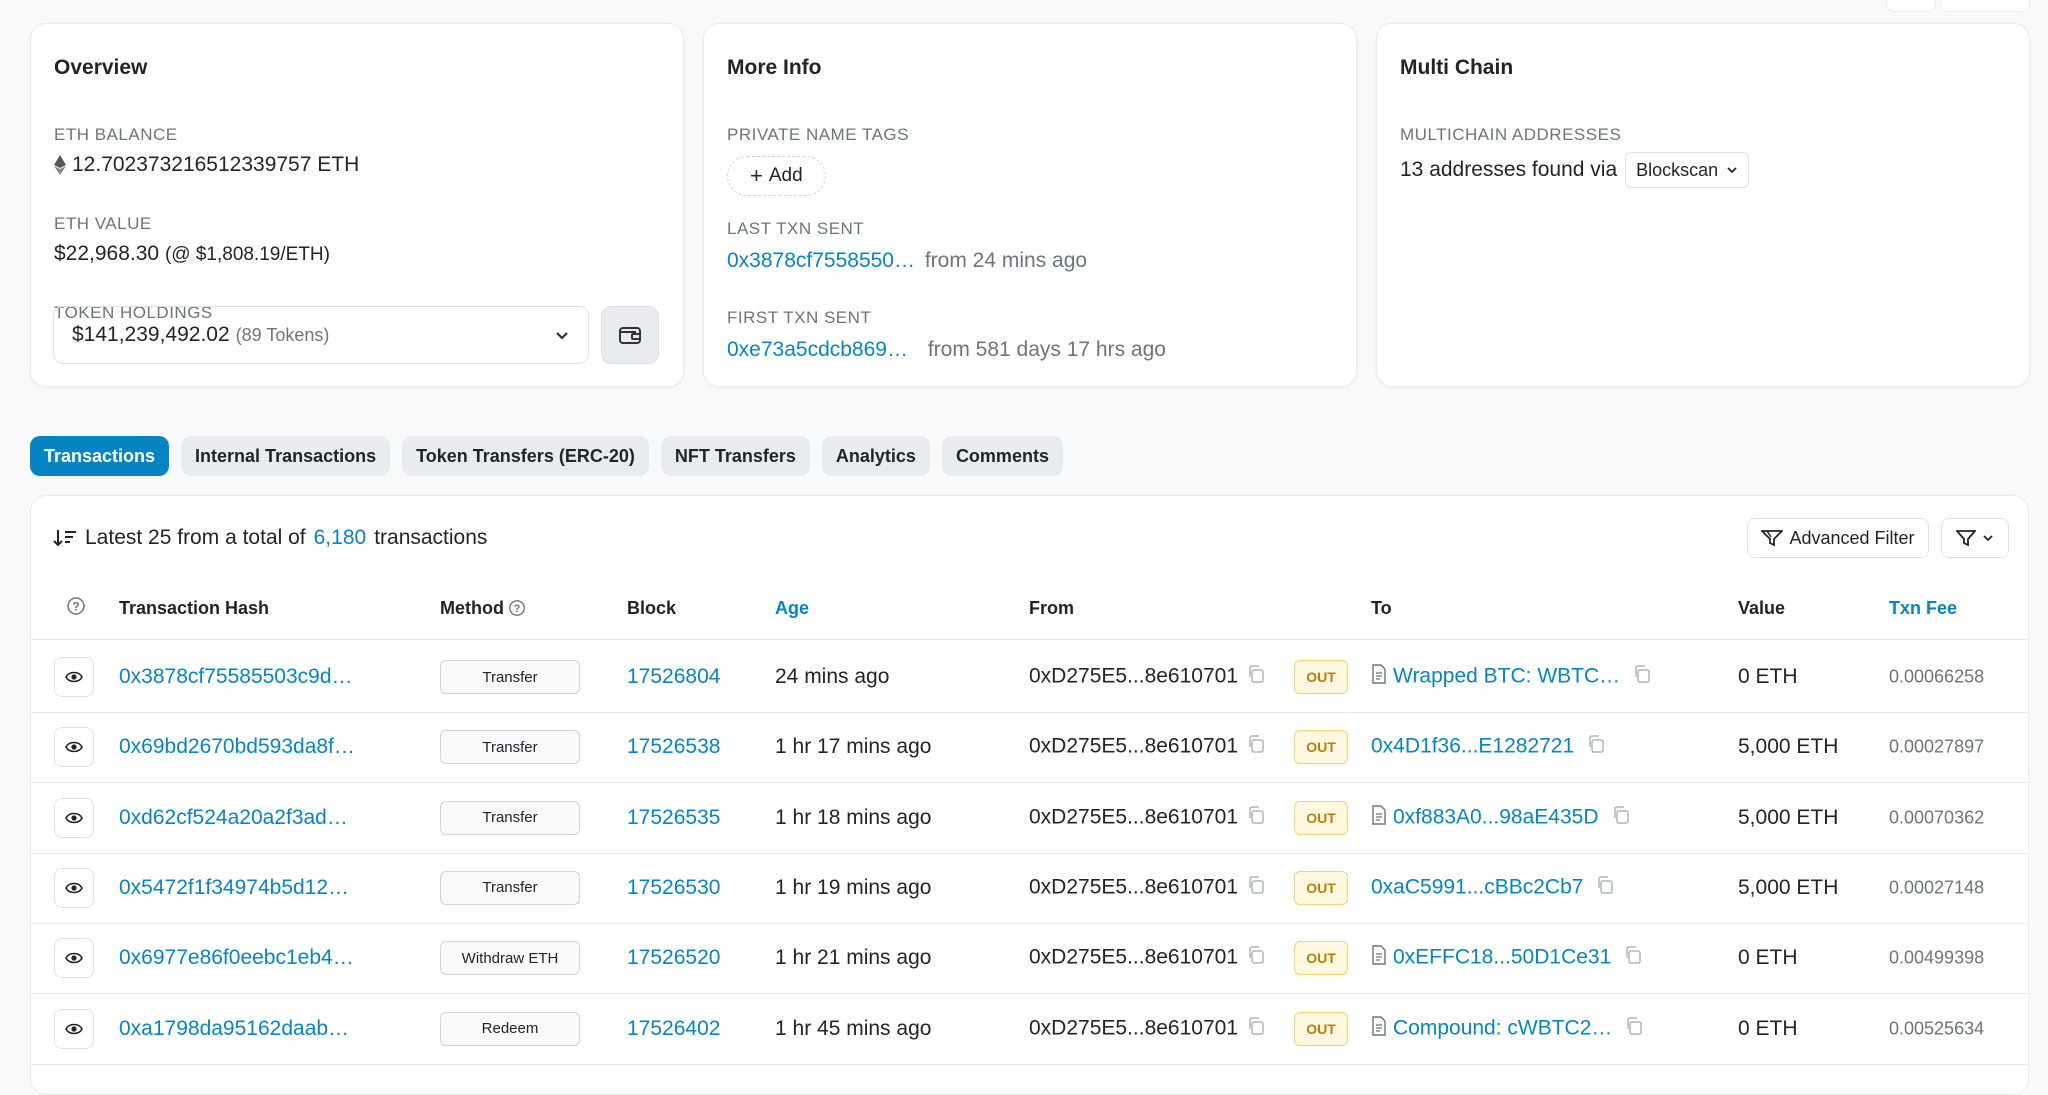 This screenshot has width=2048, height=1095. I want to click on multichain-row: 13 addresses found via Blockscan, so click(1575, 170).